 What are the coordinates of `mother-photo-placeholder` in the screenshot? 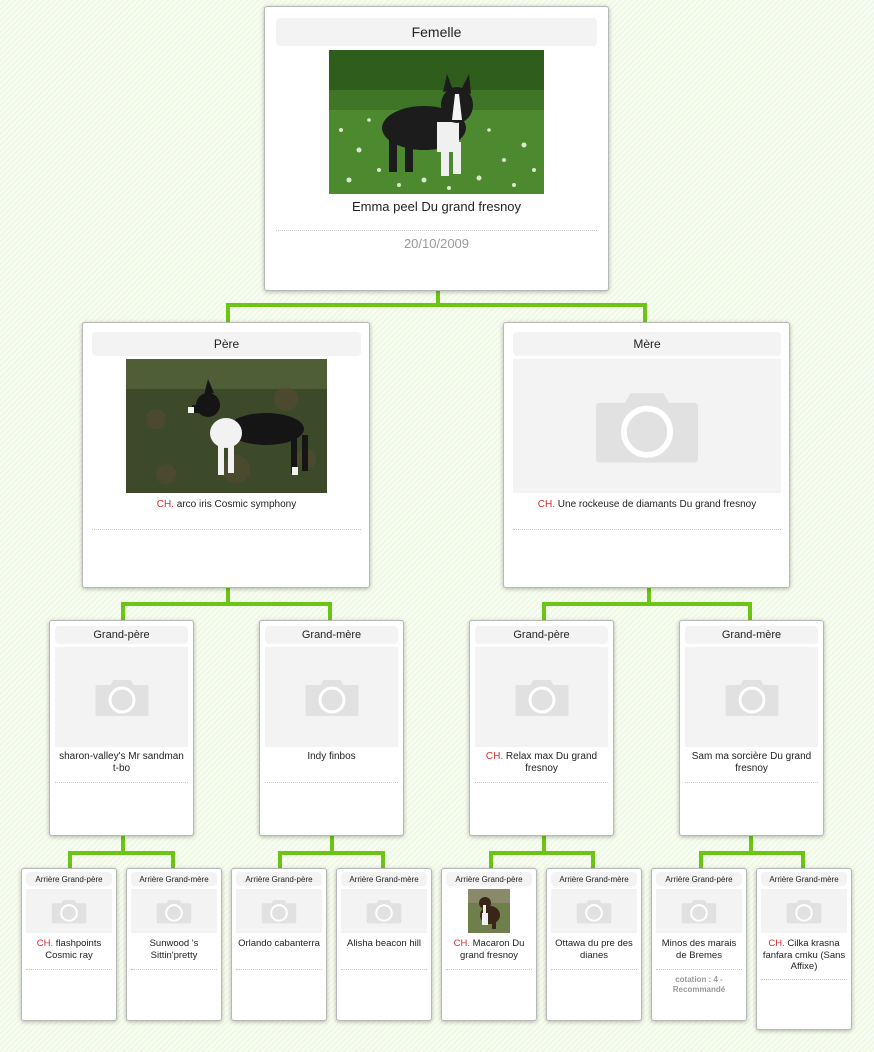 It's located at (647, 426).